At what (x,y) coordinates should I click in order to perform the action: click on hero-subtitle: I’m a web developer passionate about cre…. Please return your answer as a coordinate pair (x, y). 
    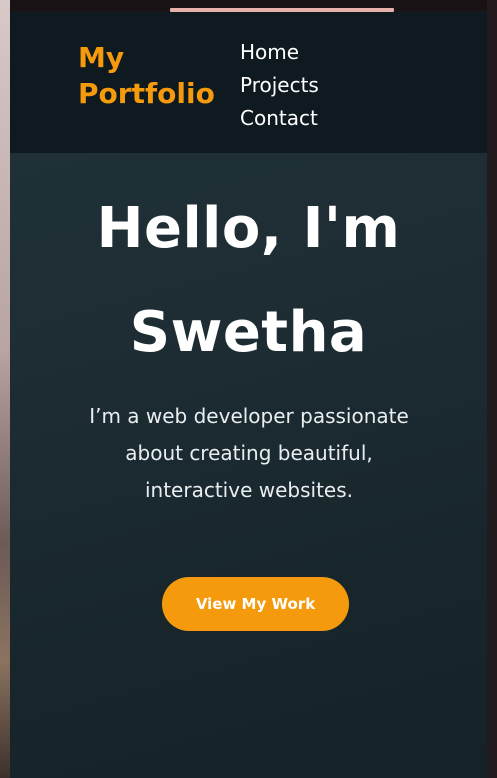
    Looking at the image, I should click on (249, 453).